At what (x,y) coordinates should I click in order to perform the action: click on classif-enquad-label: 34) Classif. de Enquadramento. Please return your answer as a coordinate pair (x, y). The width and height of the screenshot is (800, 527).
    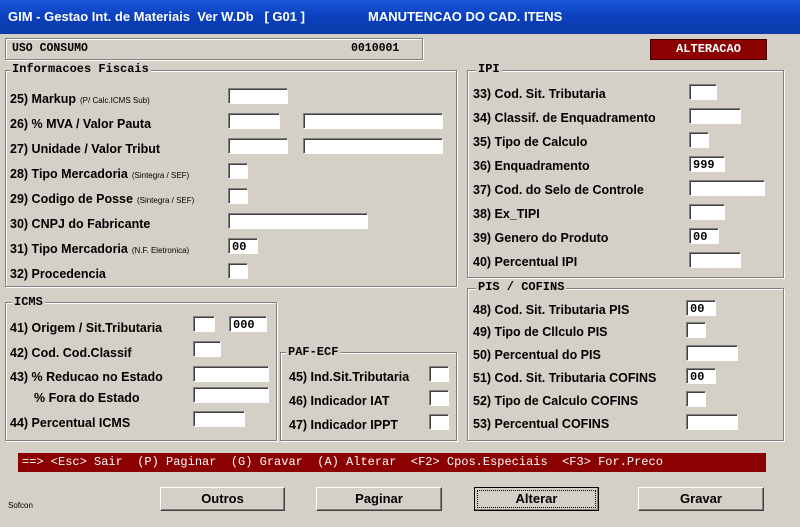
    Looking at the image, I should click on (564, 118).